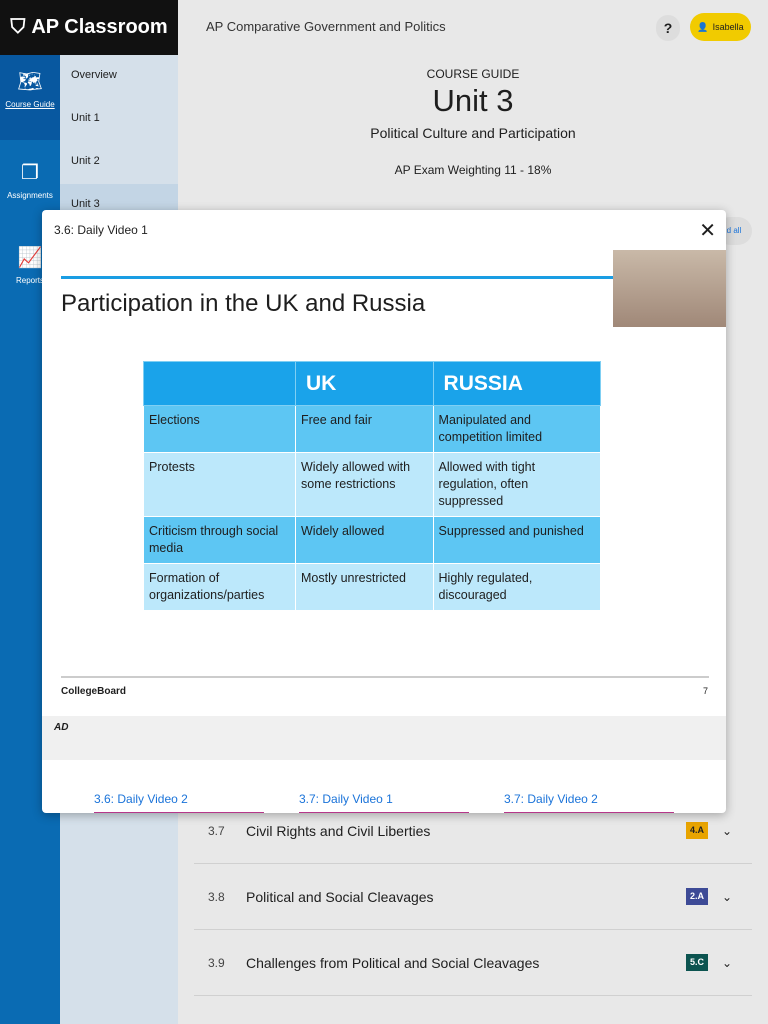 This screenshot has width=768, height=1024. I want to click on slide-title: Participation in the UK and Russia, so click(243, 303).